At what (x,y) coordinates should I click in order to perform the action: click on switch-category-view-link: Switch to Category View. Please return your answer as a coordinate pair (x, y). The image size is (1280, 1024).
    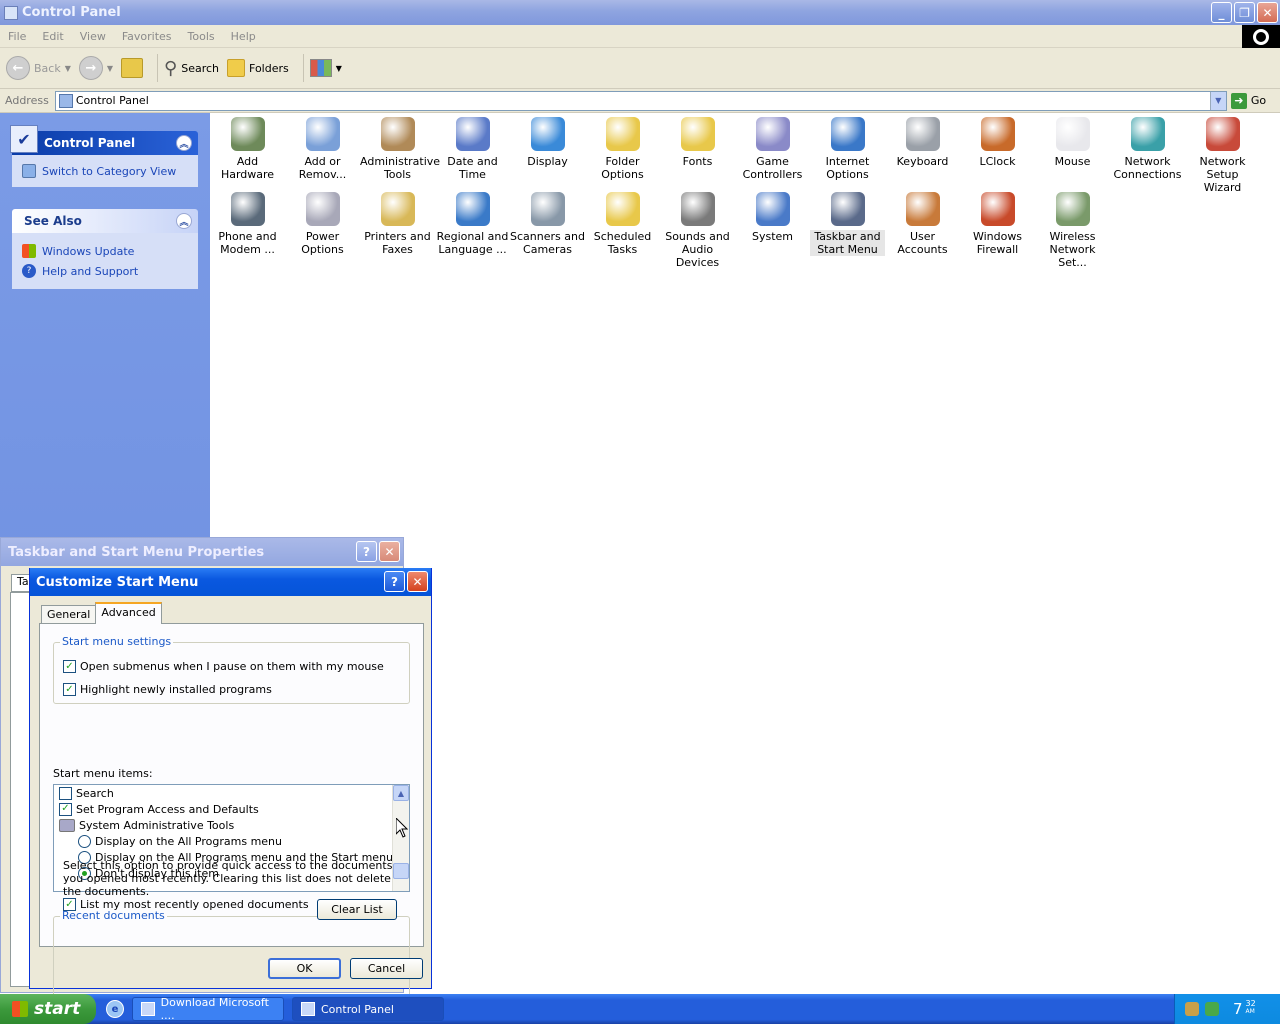
    Looking at the image, I should click on (105, 171).